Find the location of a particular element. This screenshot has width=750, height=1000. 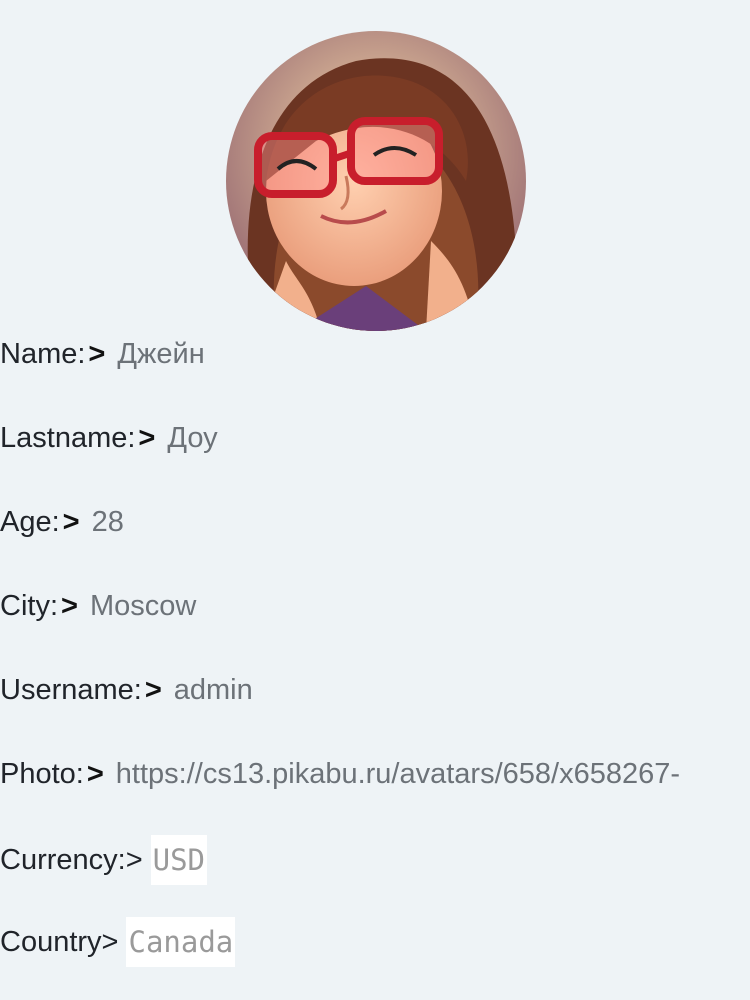

country-select: Canada is located at coordinates (181, 942).